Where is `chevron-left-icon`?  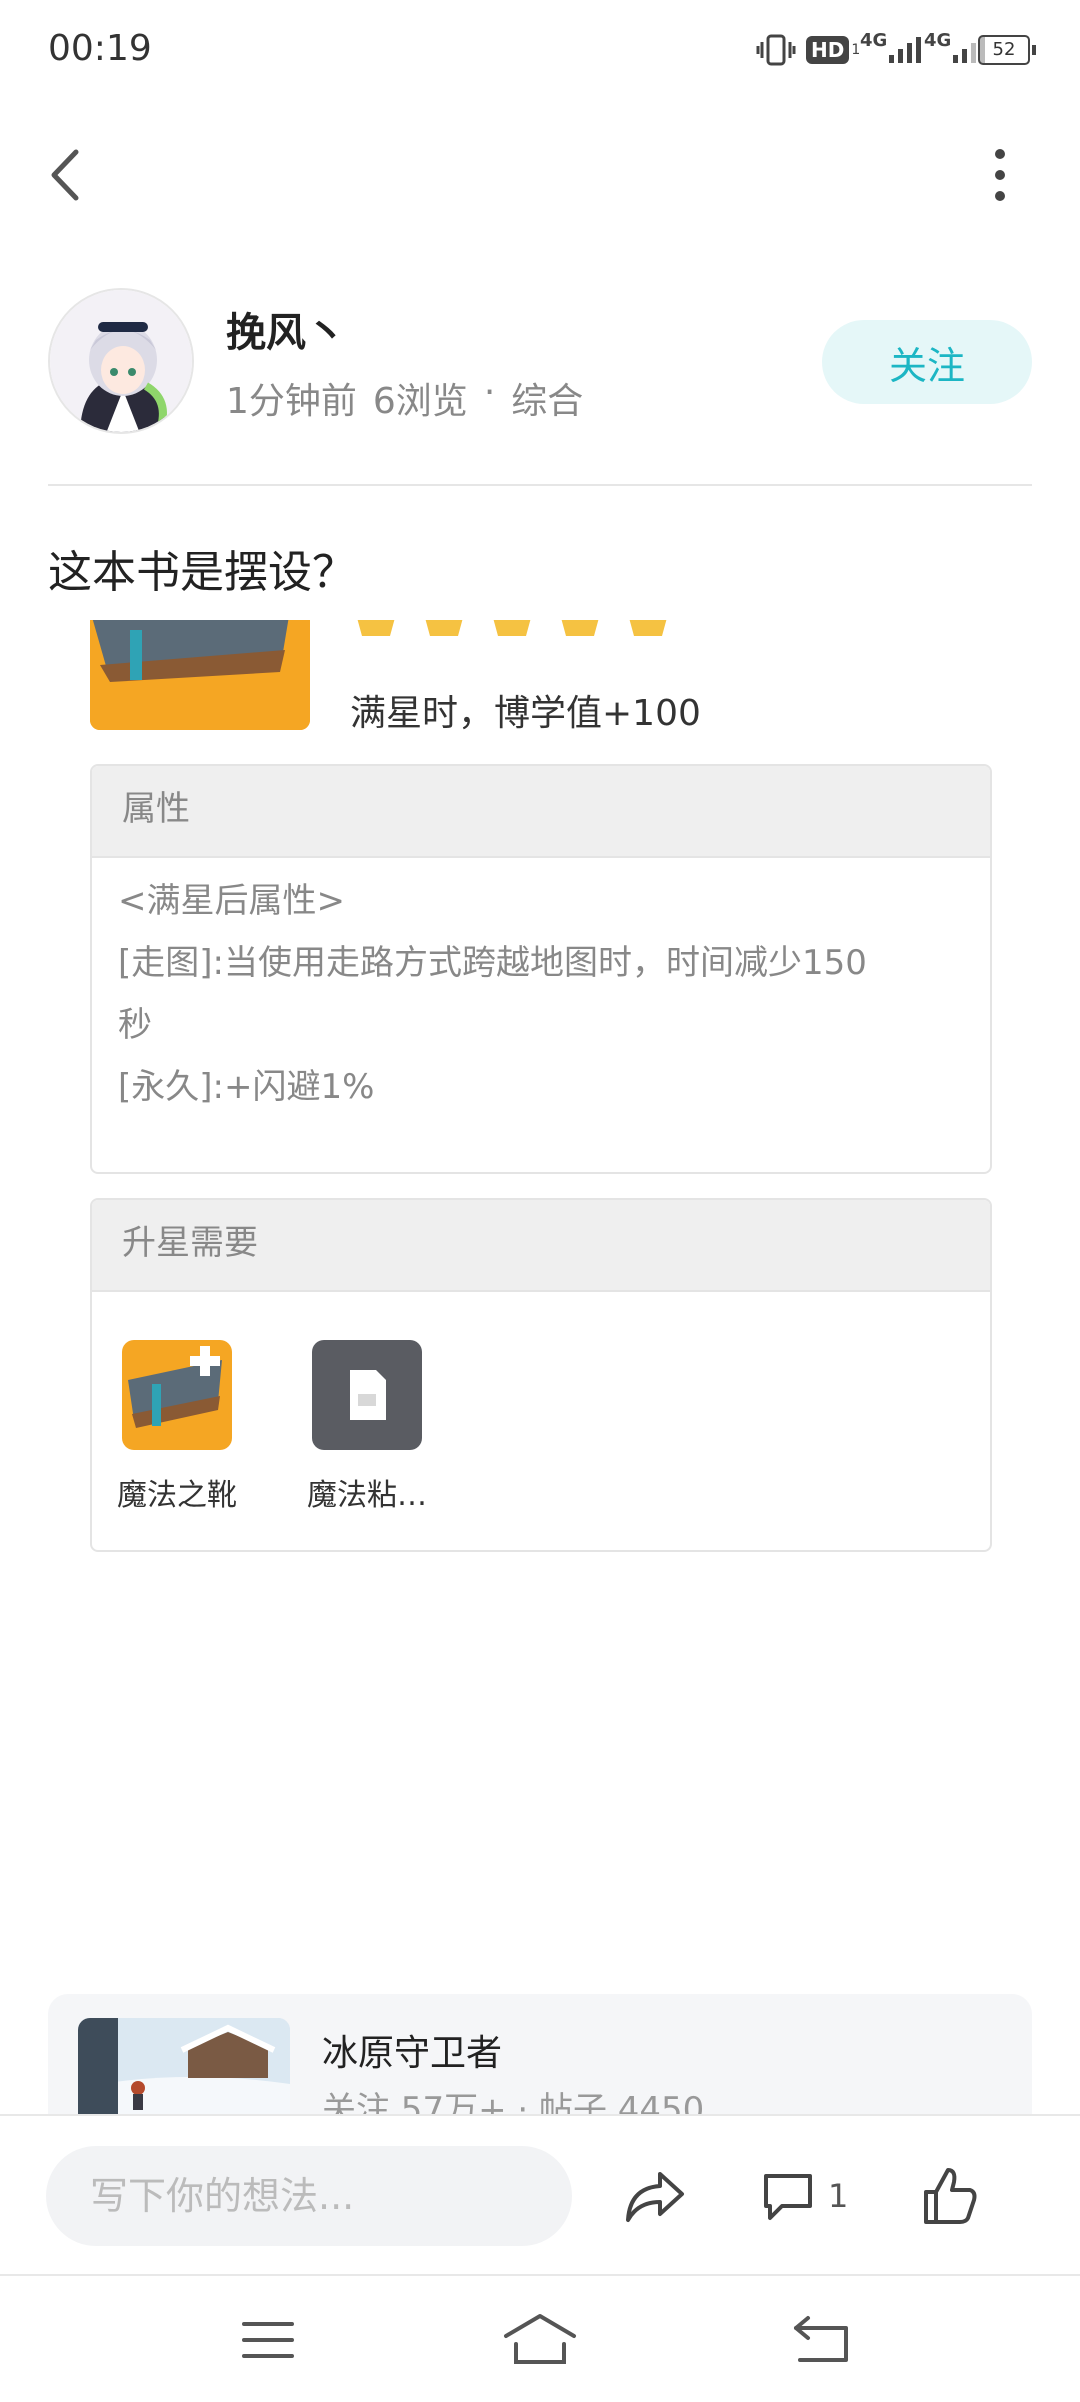 chevron-left-icon is located at coordinates (65, 175).